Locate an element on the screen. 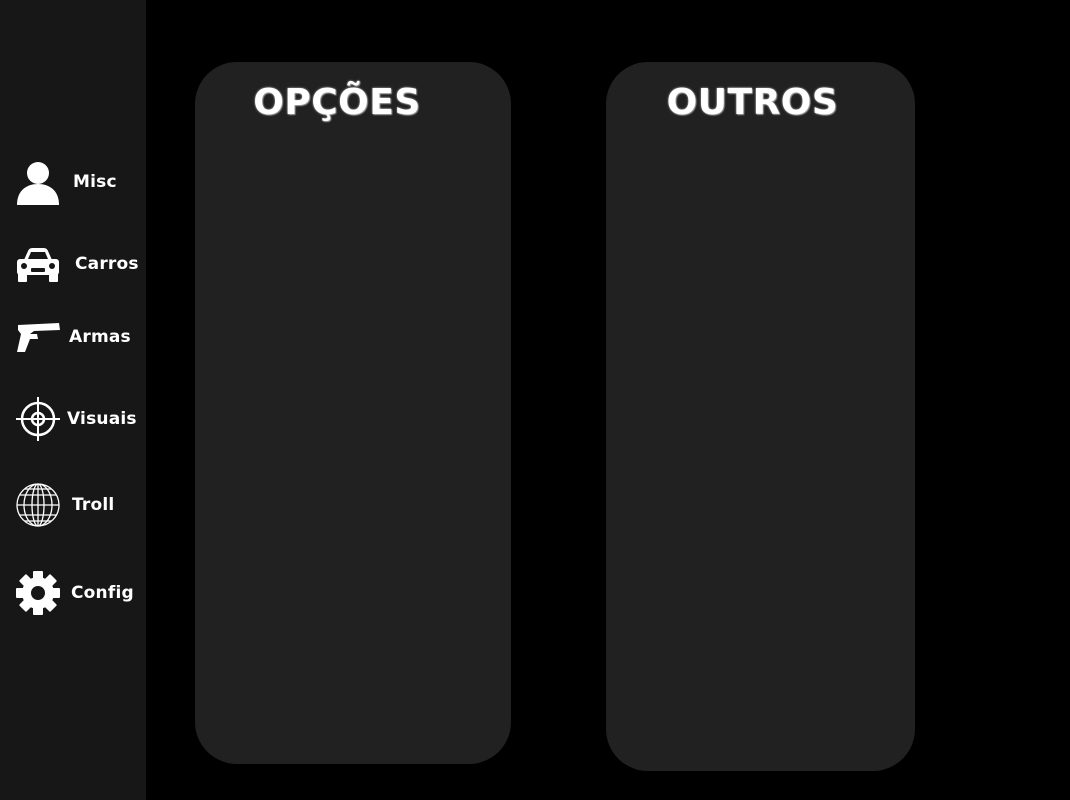 Image resolution: width=1070 pixels, height=800 pixels. sidebar-item-config: Config is located at coordinates (74, 593).